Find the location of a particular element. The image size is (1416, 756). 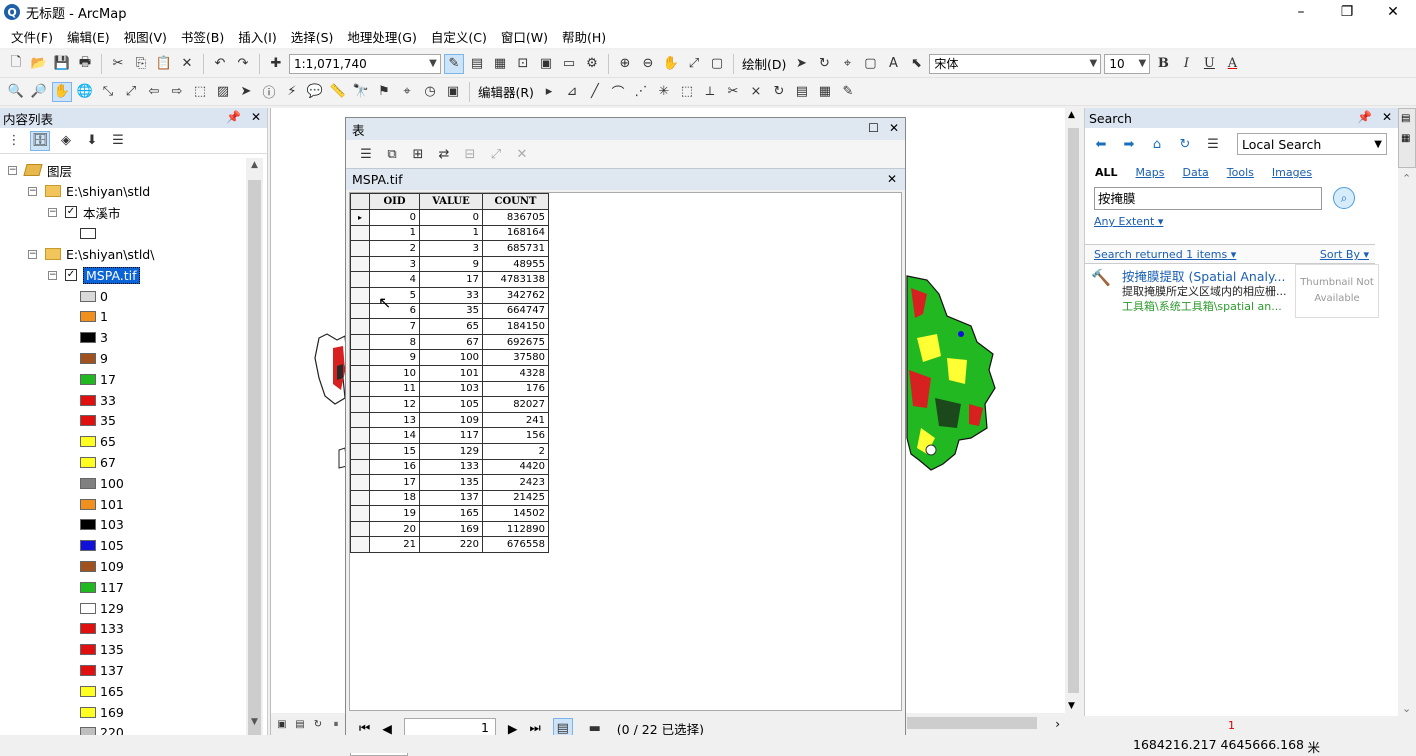

python-window-icon: ▭ is located at coordinates (569, 64).